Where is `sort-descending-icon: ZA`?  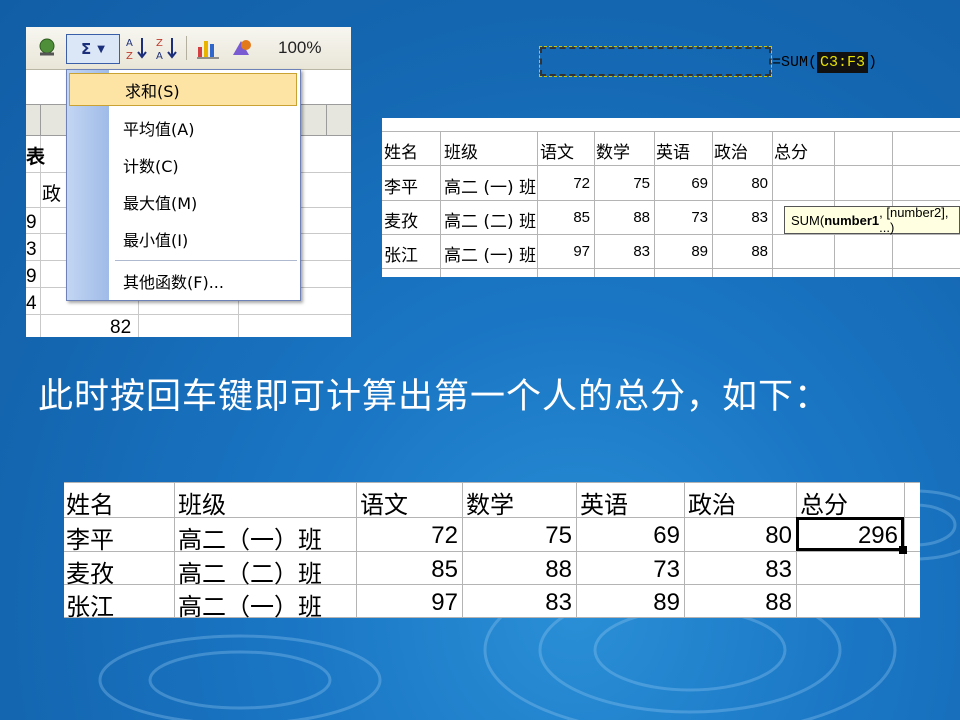
sort-descending-icon: ZA is located at coordinates (167, 48).